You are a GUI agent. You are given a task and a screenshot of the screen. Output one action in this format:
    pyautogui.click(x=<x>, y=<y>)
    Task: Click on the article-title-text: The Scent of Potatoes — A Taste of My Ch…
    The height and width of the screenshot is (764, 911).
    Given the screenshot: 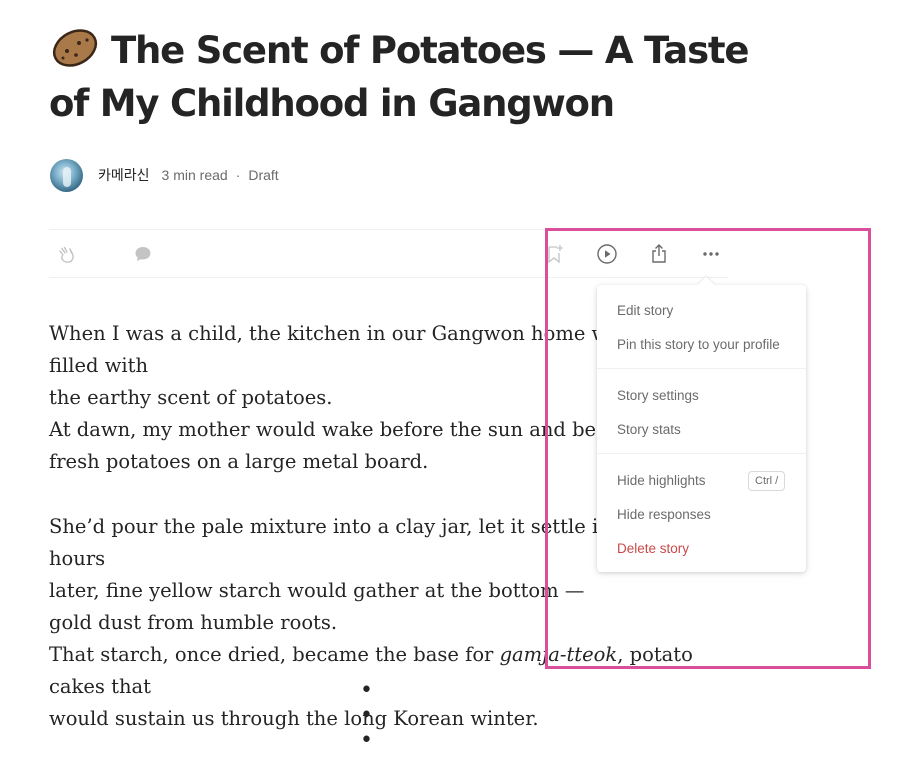 What is the action you would take?
    pyautogui.click(x=399, y=77)
    